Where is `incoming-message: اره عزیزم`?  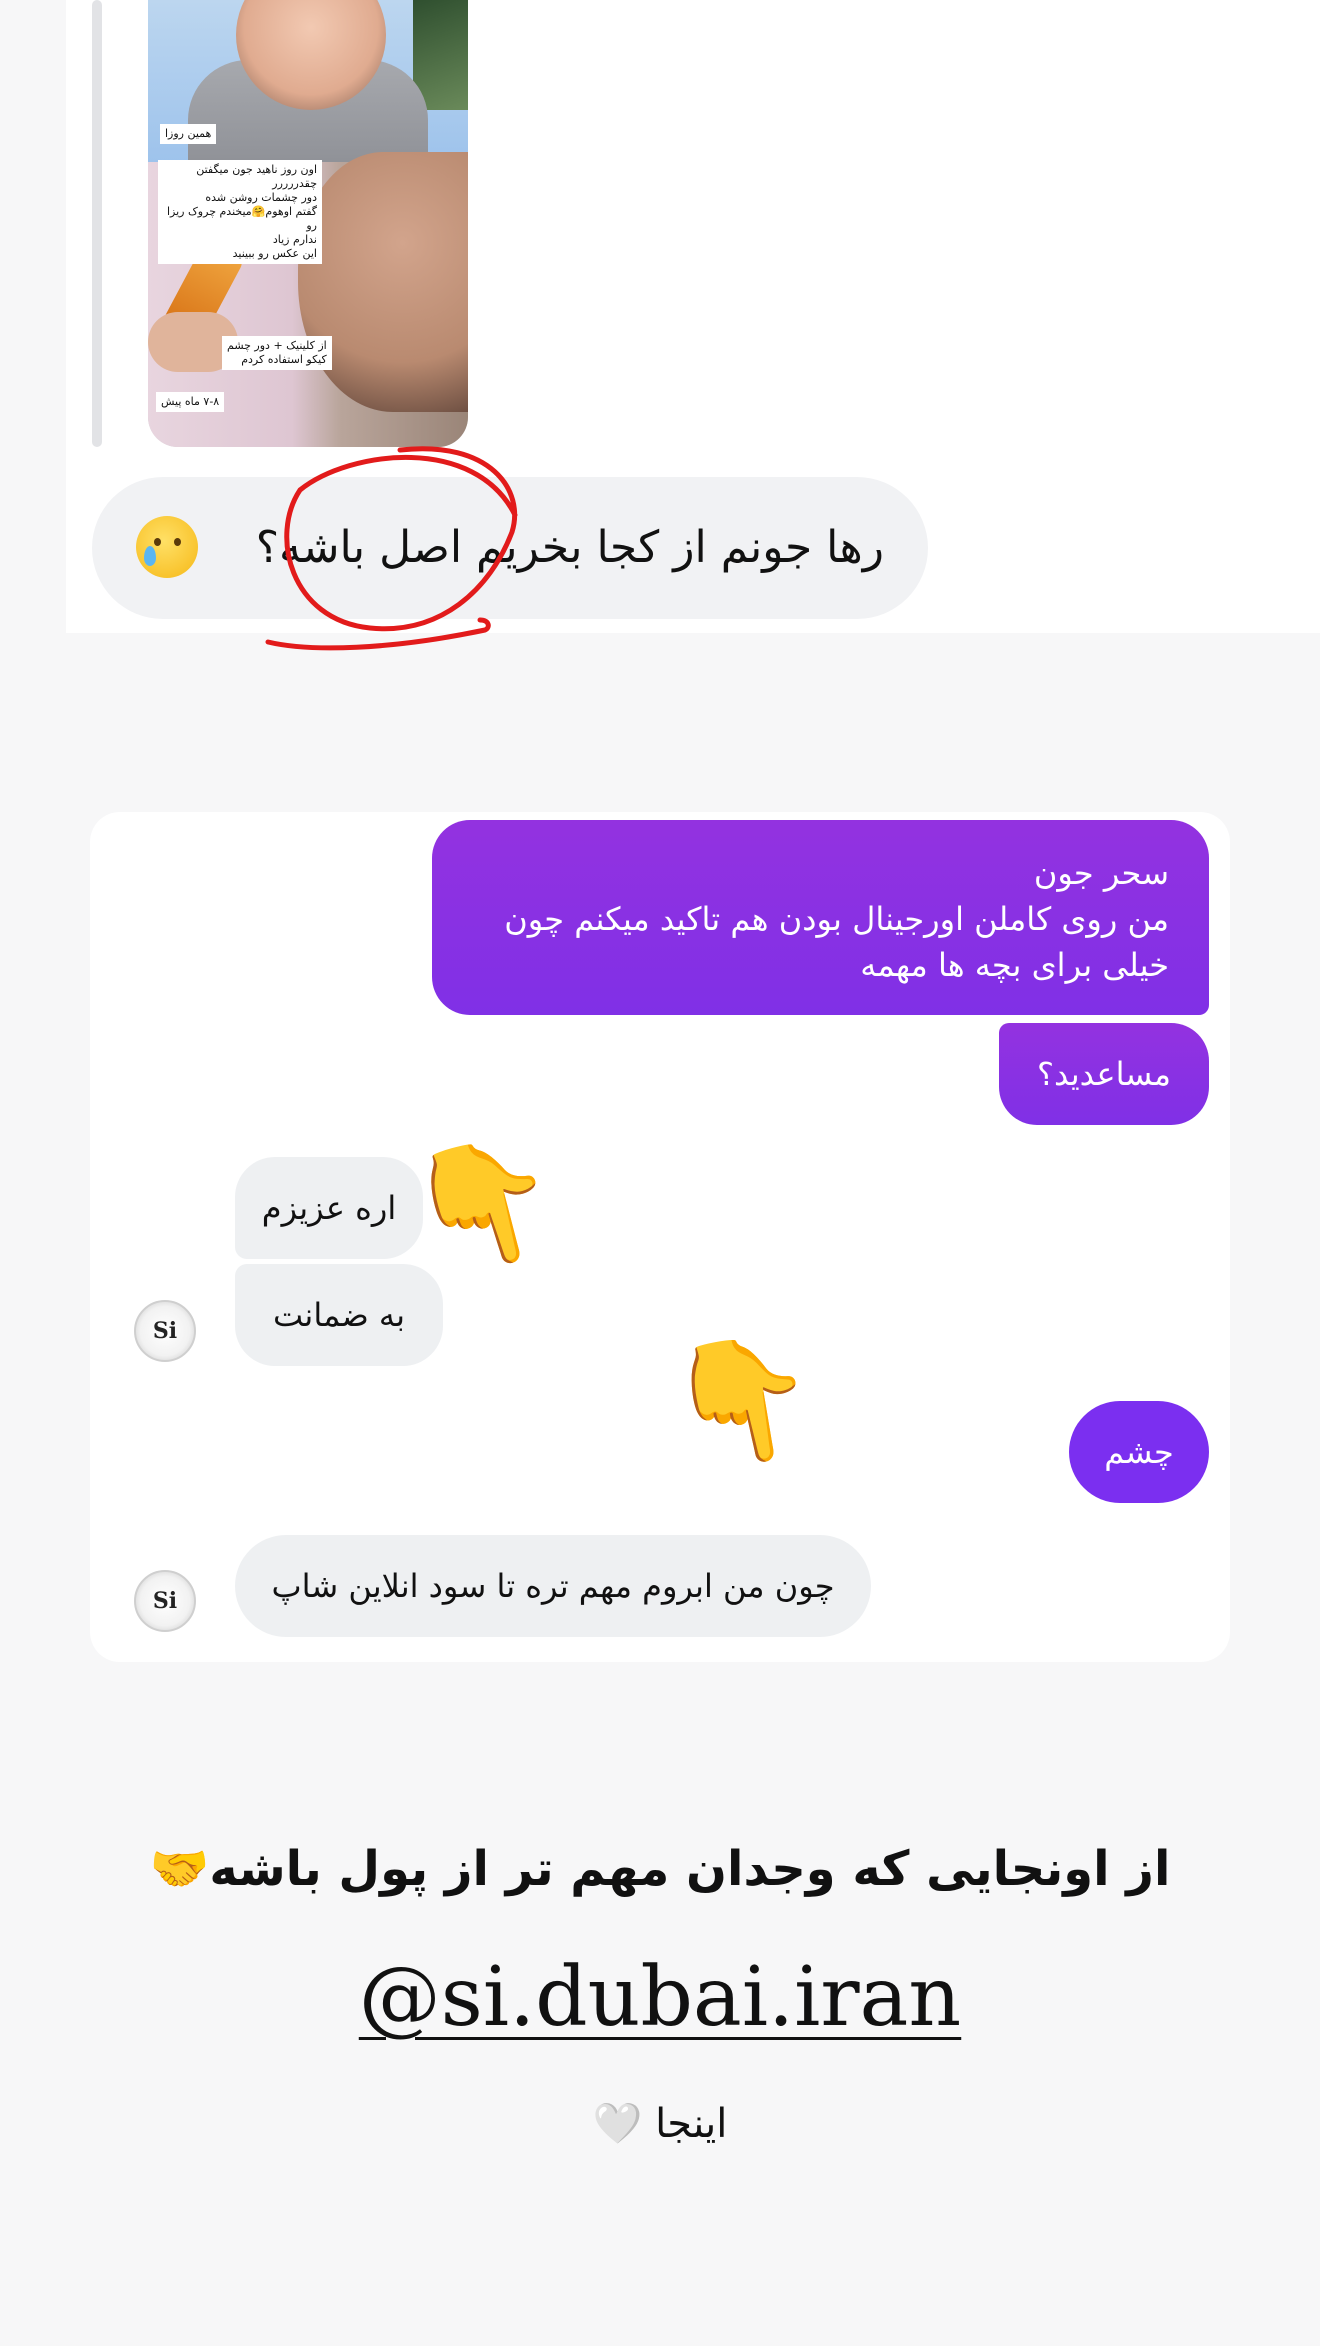 incoming-message: اره عزیزم is located at coordinates (329, 1208).